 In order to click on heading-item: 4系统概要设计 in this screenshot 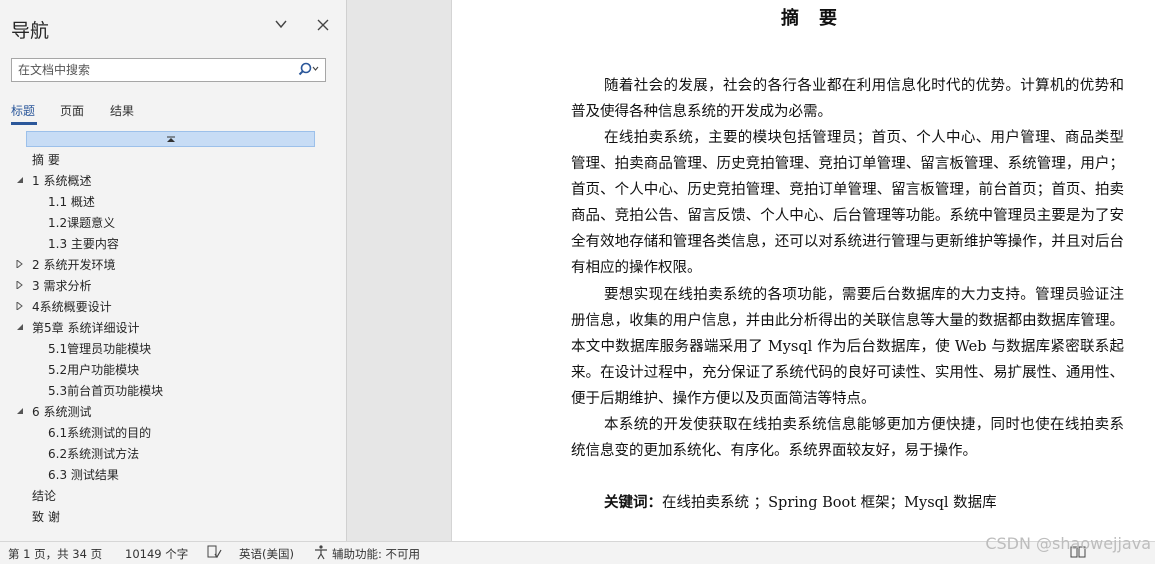, I will do `click(72, 306)`.